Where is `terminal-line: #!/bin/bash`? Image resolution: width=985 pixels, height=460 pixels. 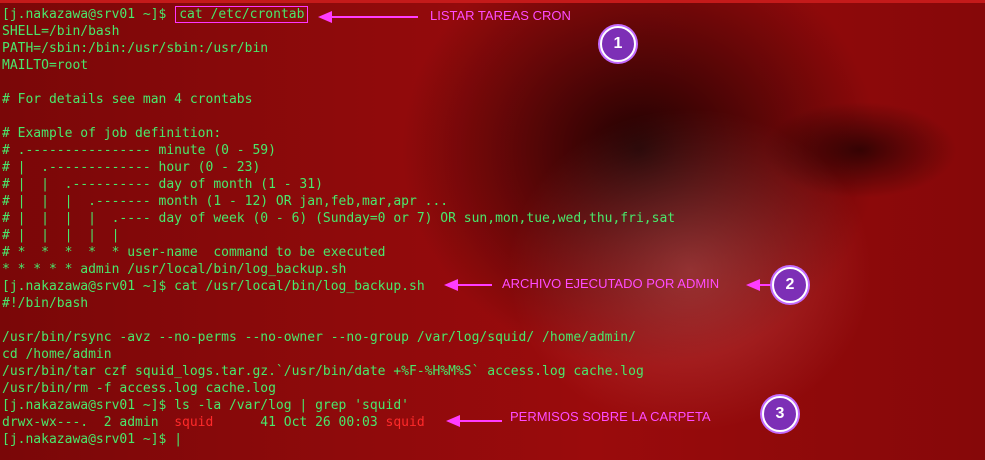
terminal-line: #!/bin/bash is located at coordinates (45, 303).